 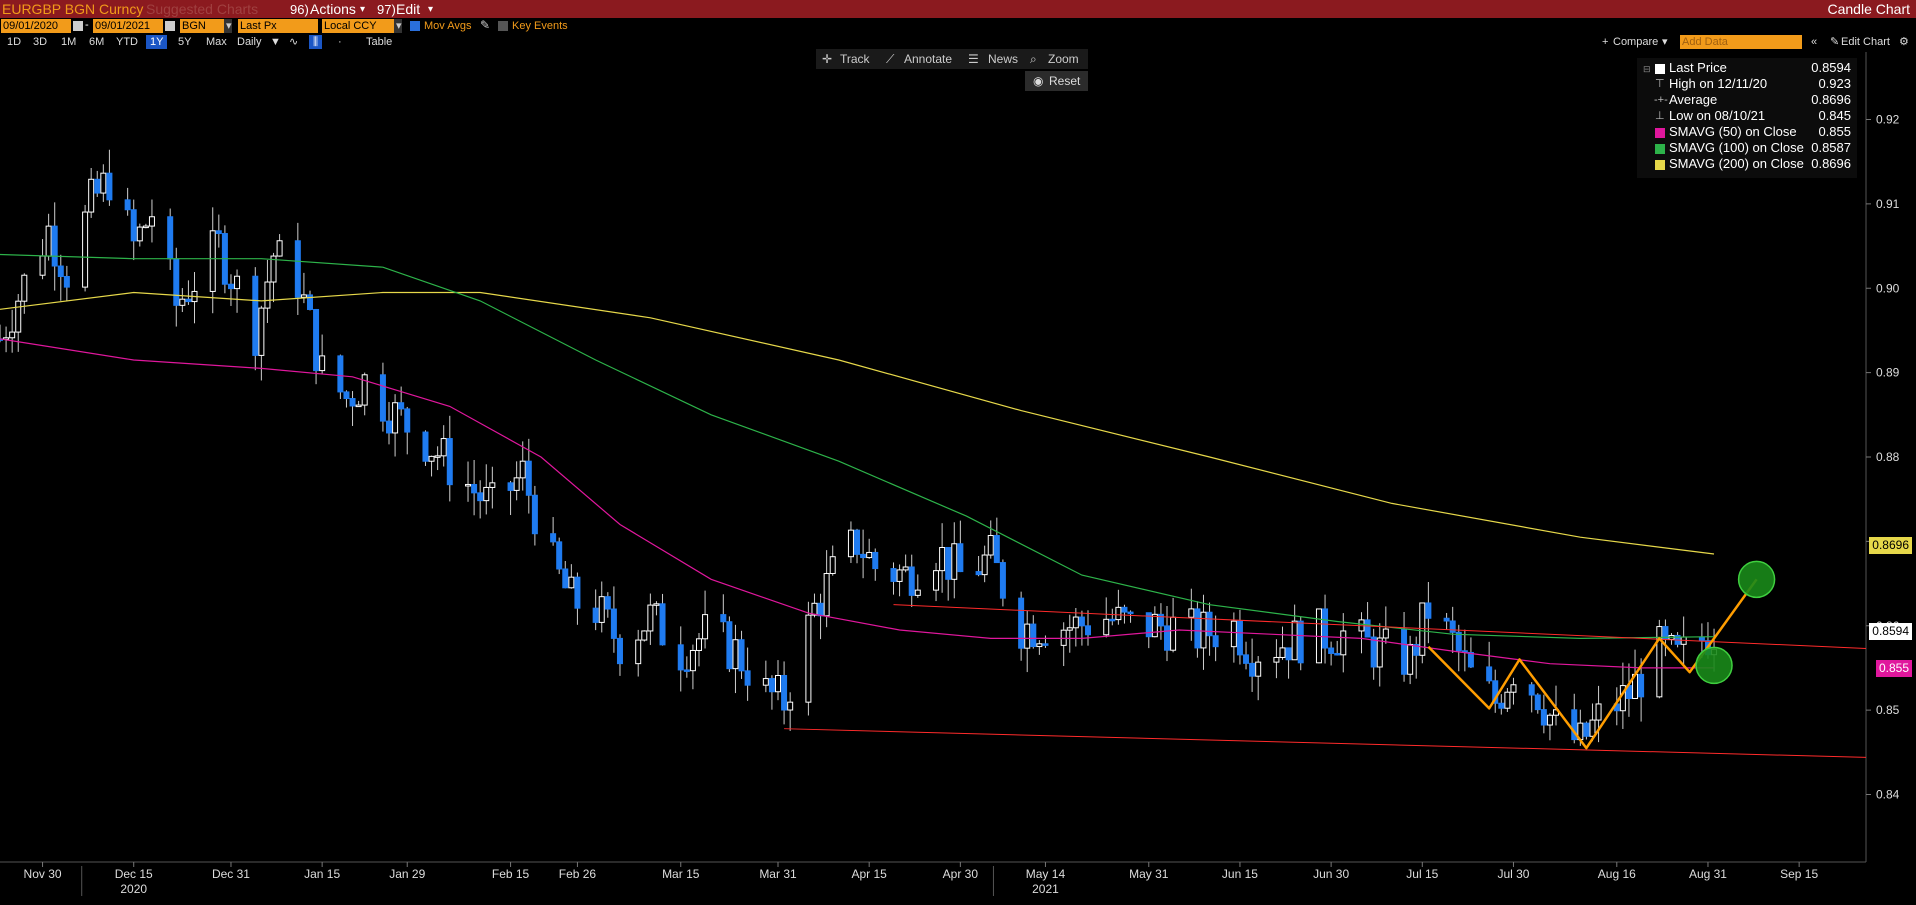 I want to click on collapse-box-icon: ⊟, so click(x=1647, y=69).